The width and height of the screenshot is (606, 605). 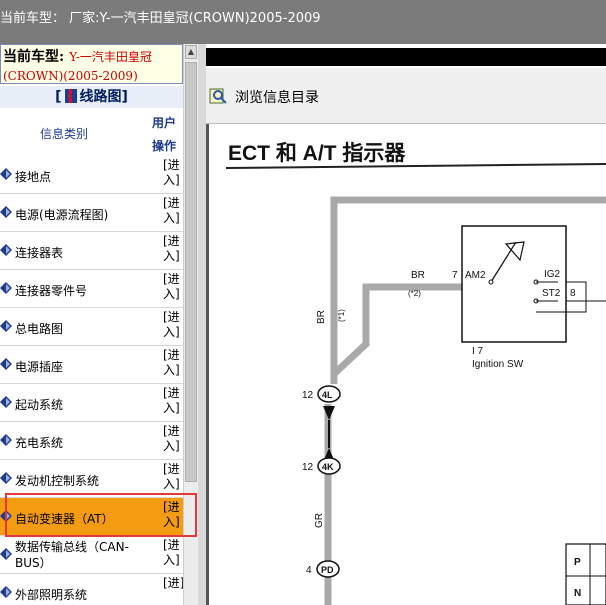 I want to click on list-item: 电源插座 [进入], so click(x=91, y=365).